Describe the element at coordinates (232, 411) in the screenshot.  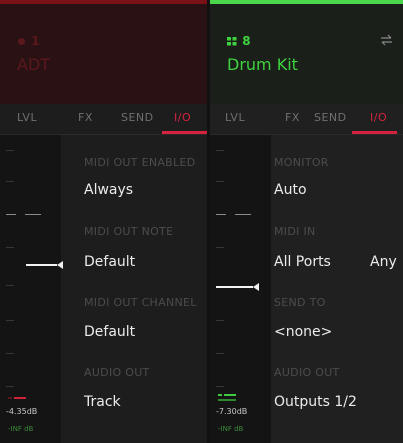
I see `level-db: -7.30dB` at that location.